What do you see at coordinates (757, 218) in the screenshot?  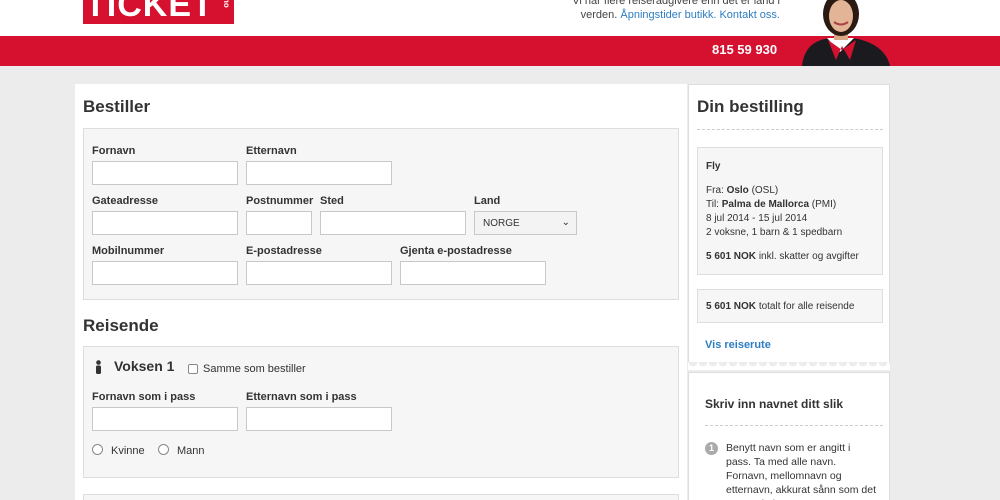 I see `travel-dates: 8 jul 2014 - 15 jul 2014` at bounding box center [757, 218].